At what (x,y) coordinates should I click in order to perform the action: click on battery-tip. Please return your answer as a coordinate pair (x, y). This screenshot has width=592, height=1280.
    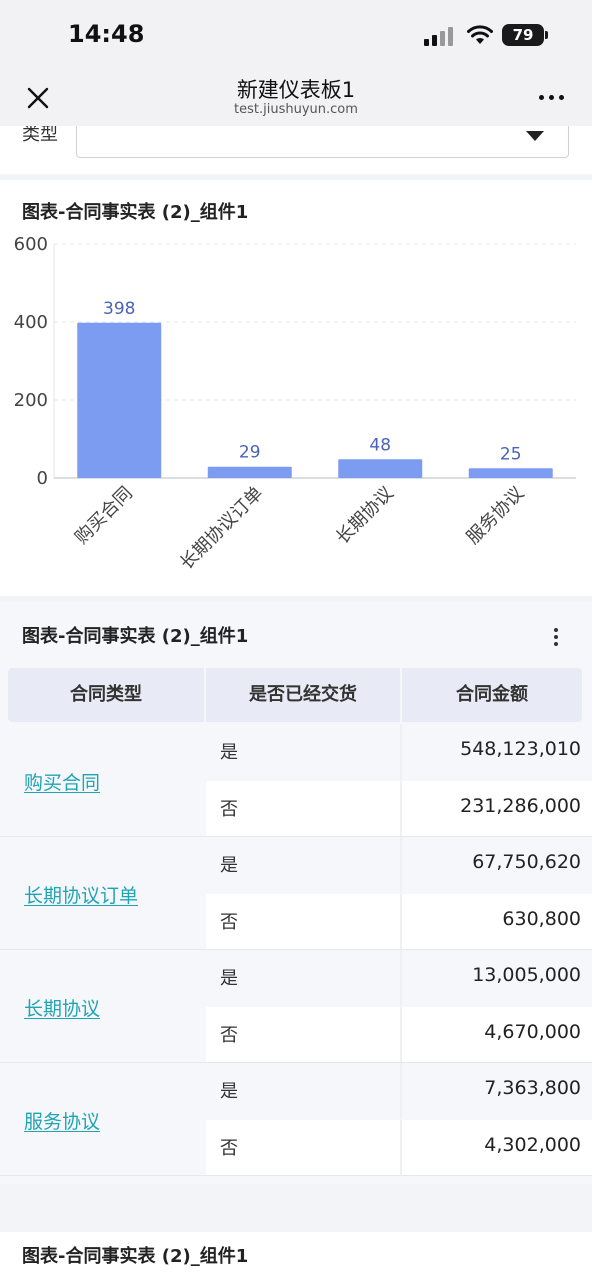
    Looking at the image, I should click on (546, 35).